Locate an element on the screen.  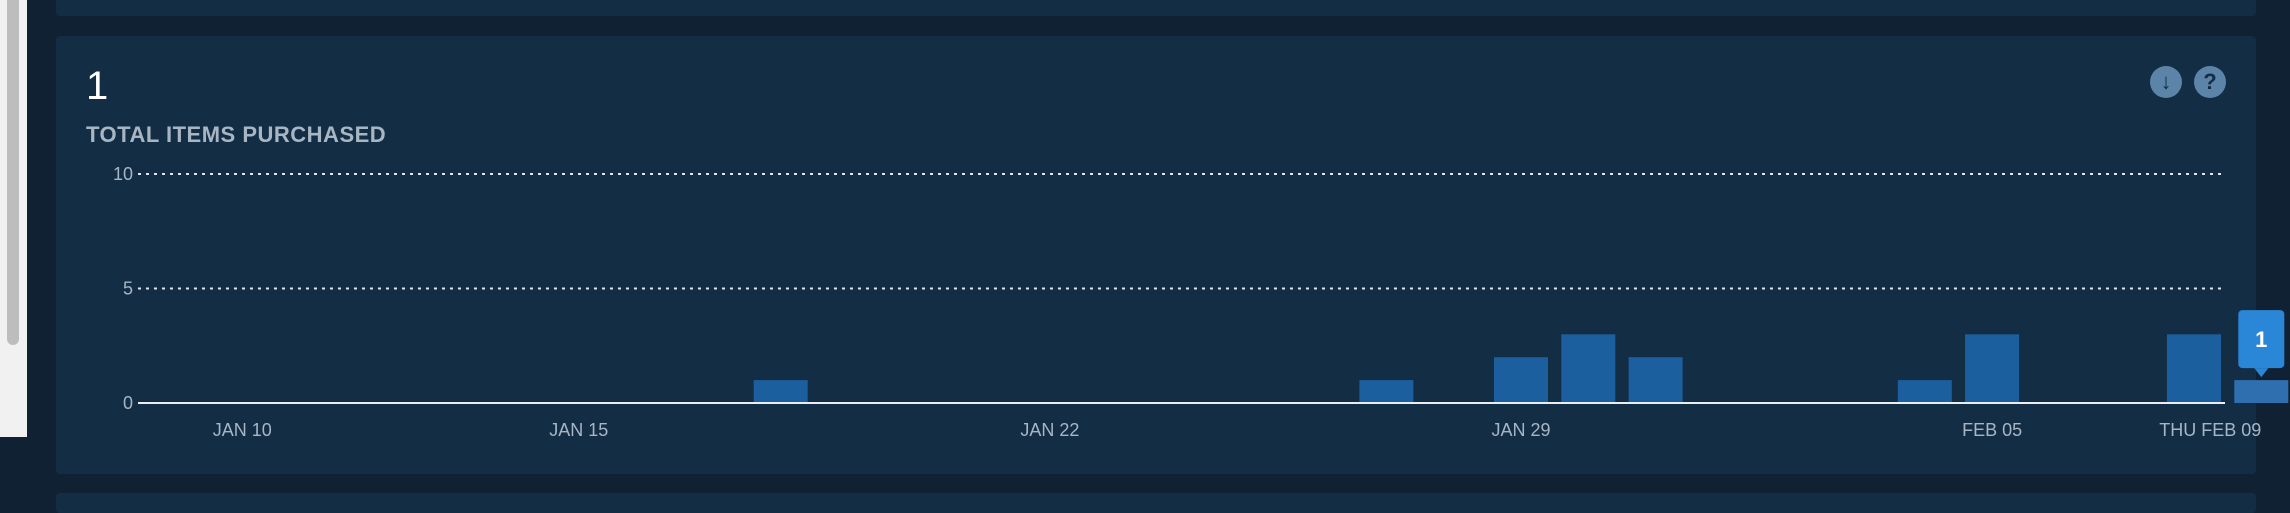
x-tick-label: JAN 10 is located at coordinates (242, 430).